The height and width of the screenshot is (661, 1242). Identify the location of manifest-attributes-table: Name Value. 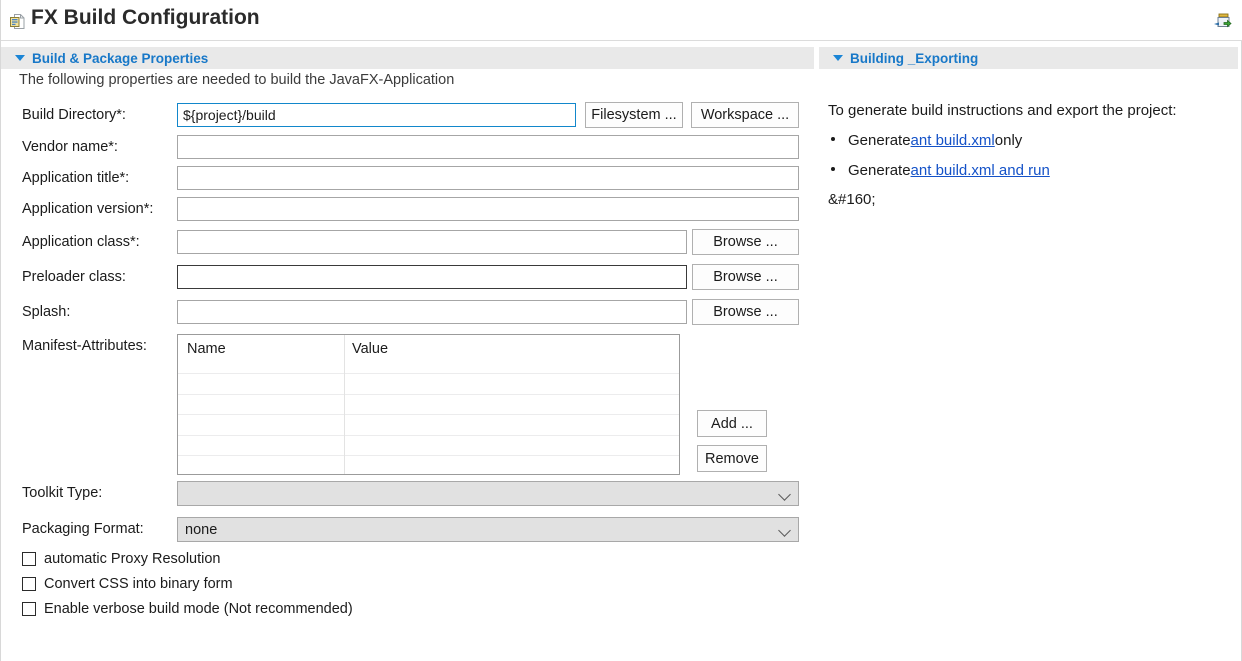
(428, 404).